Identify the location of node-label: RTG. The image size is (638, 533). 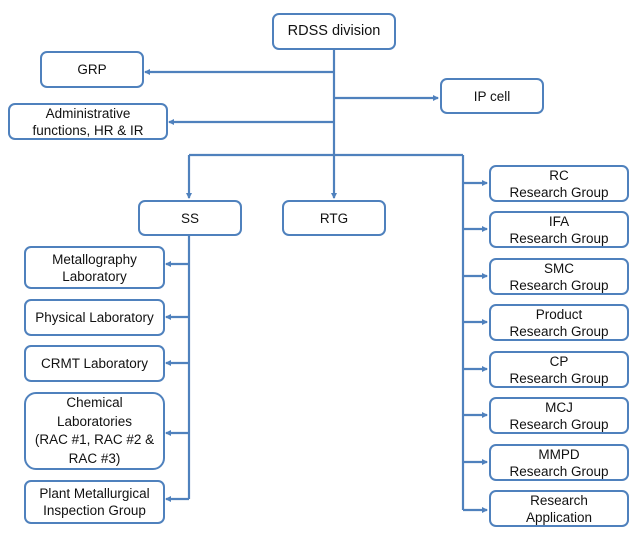
(334, 218).